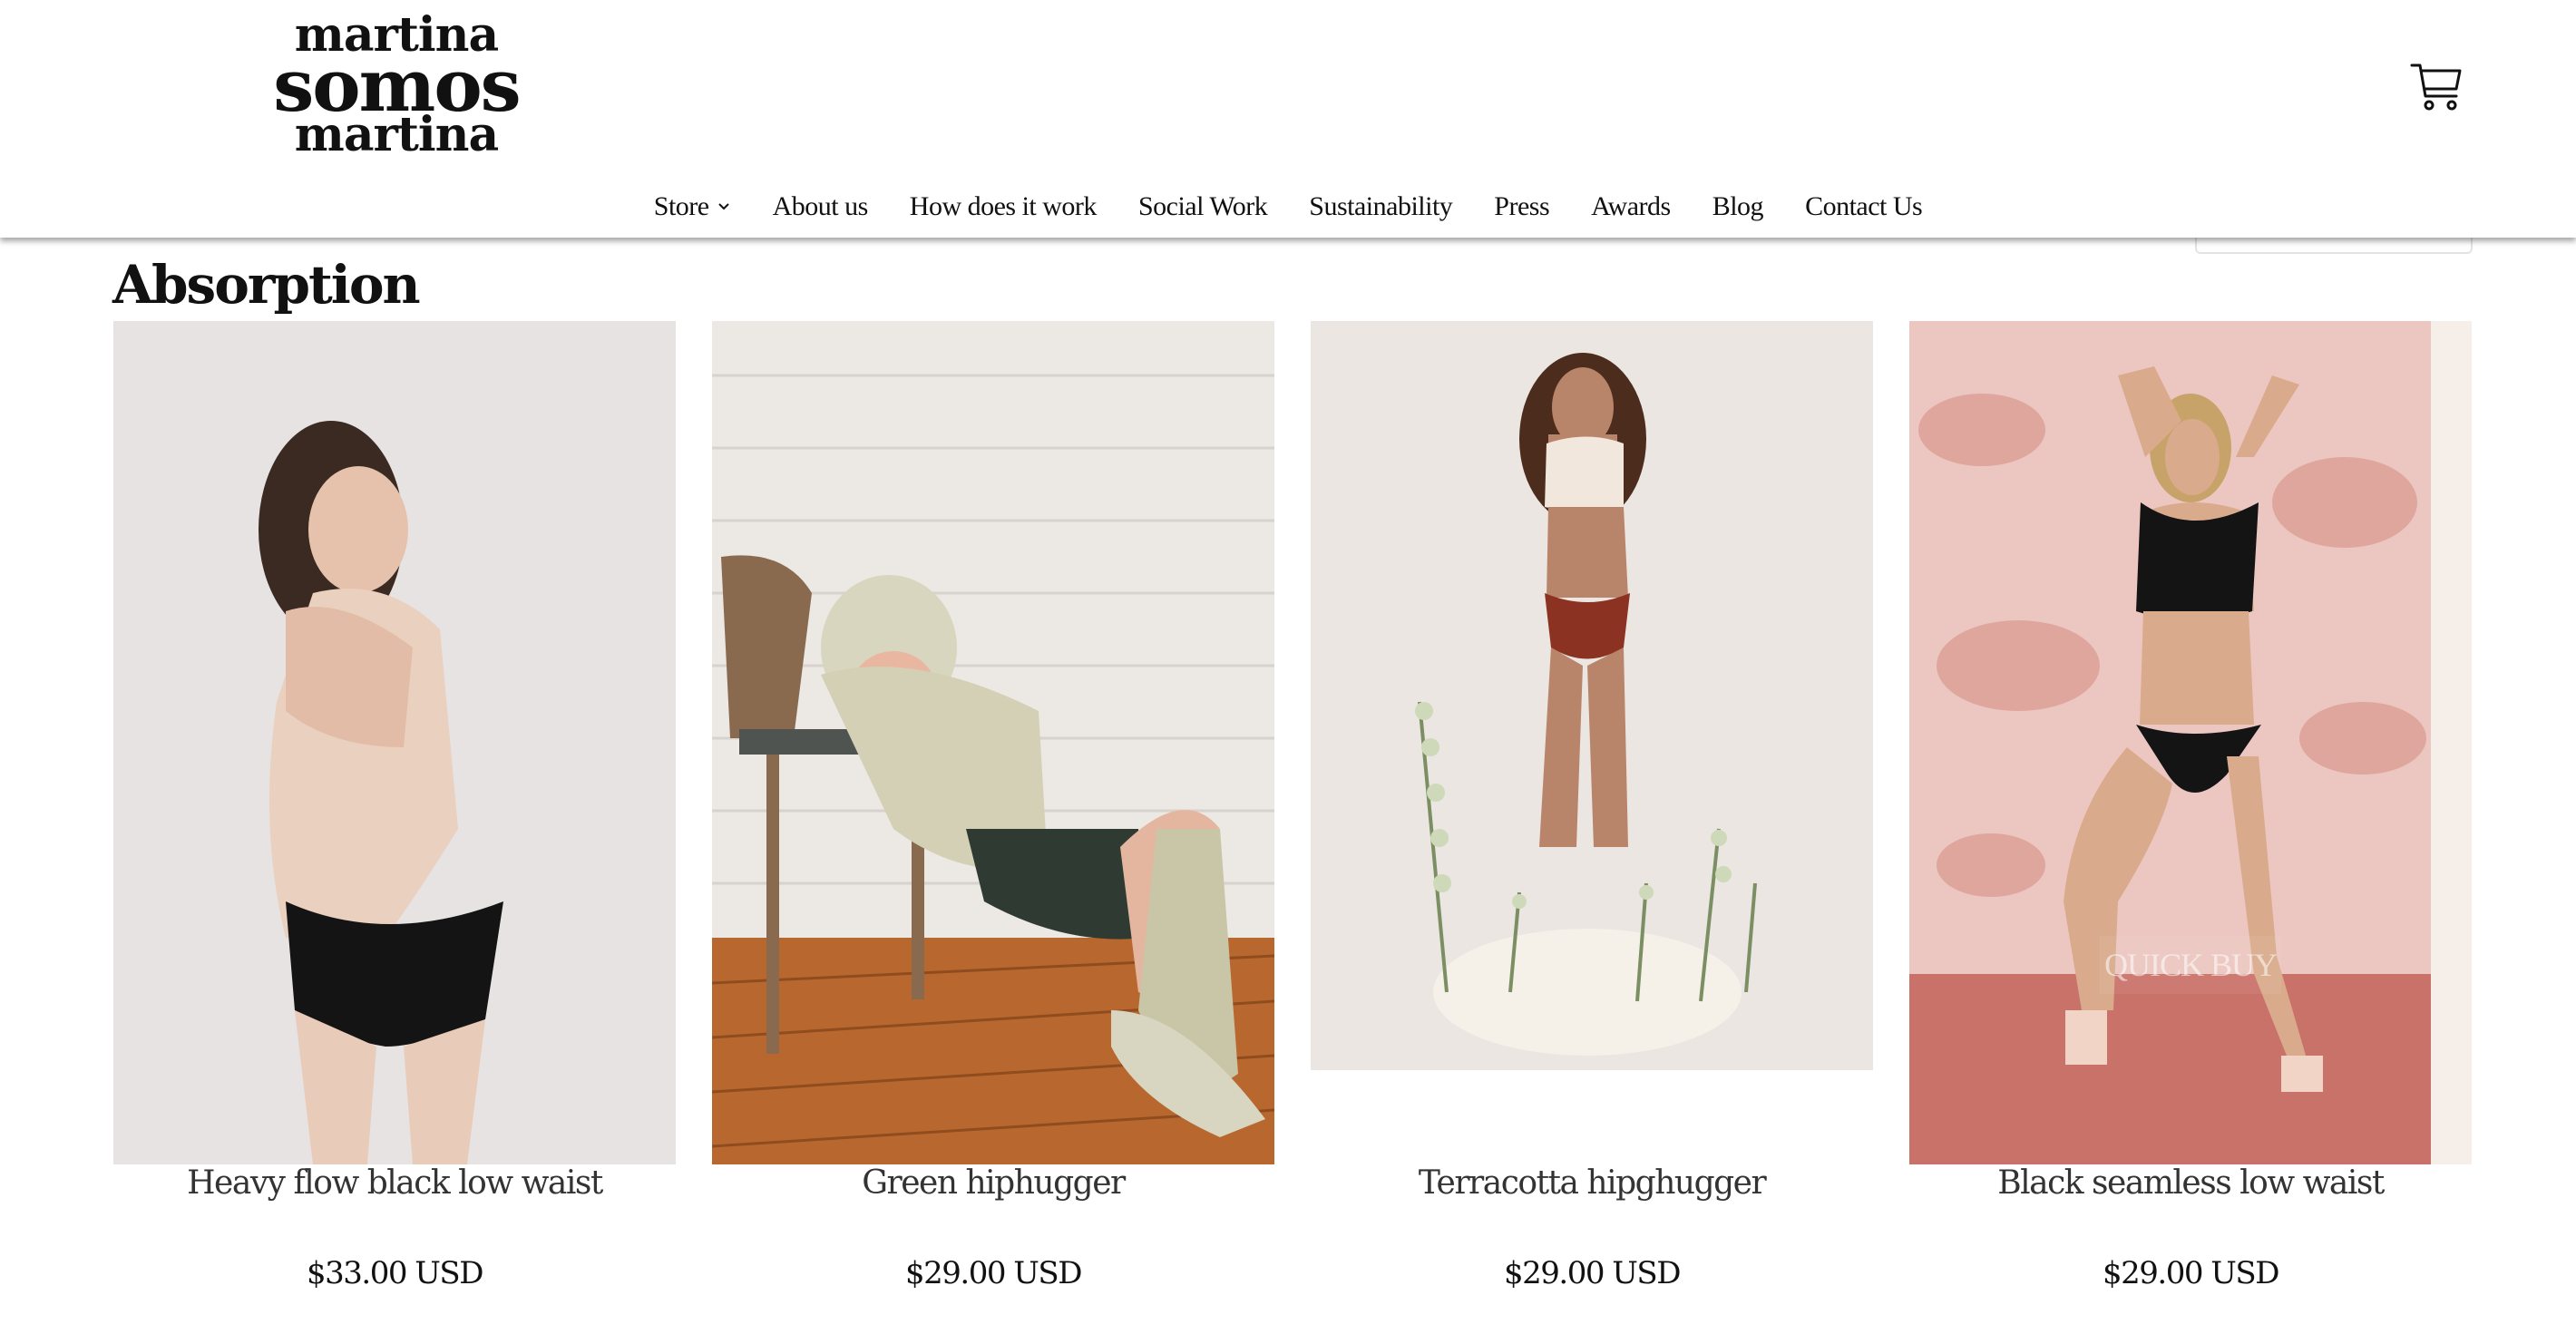  Describe the element at coordinates (993, 1183) in the screenshot. I see `product-name: Green hiphugger` at that location.